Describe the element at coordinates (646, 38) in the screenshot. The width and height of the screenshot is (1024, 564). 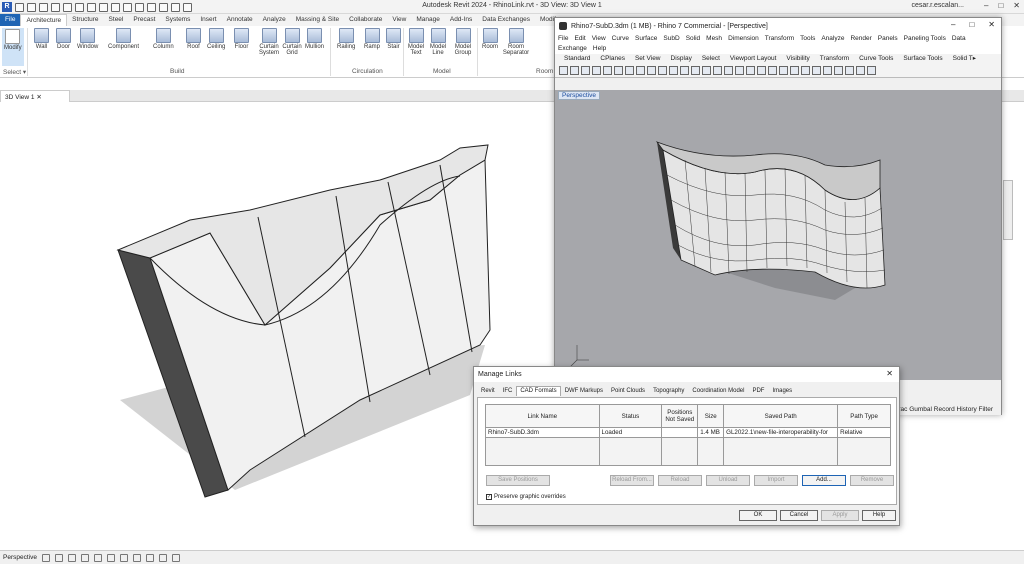
I see `menu-surface: Surface` at that location.